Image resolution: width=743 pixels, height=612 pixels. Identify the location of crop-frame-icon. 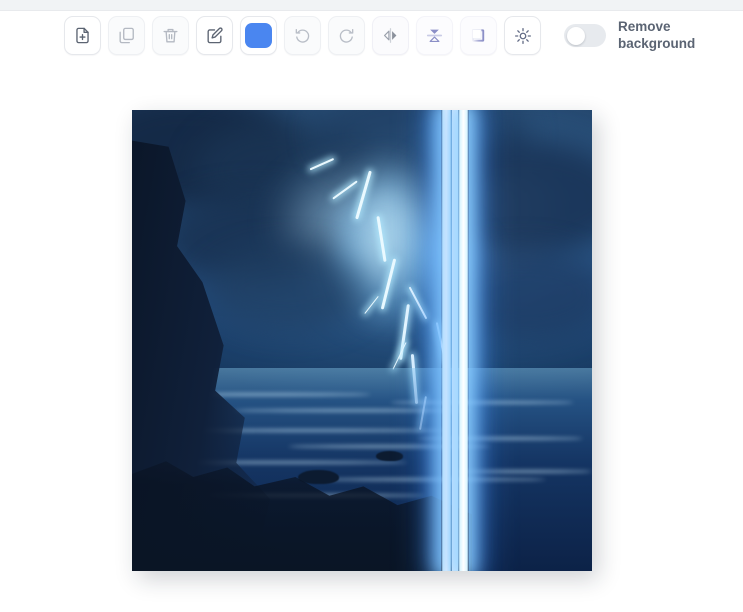
(478, 35).